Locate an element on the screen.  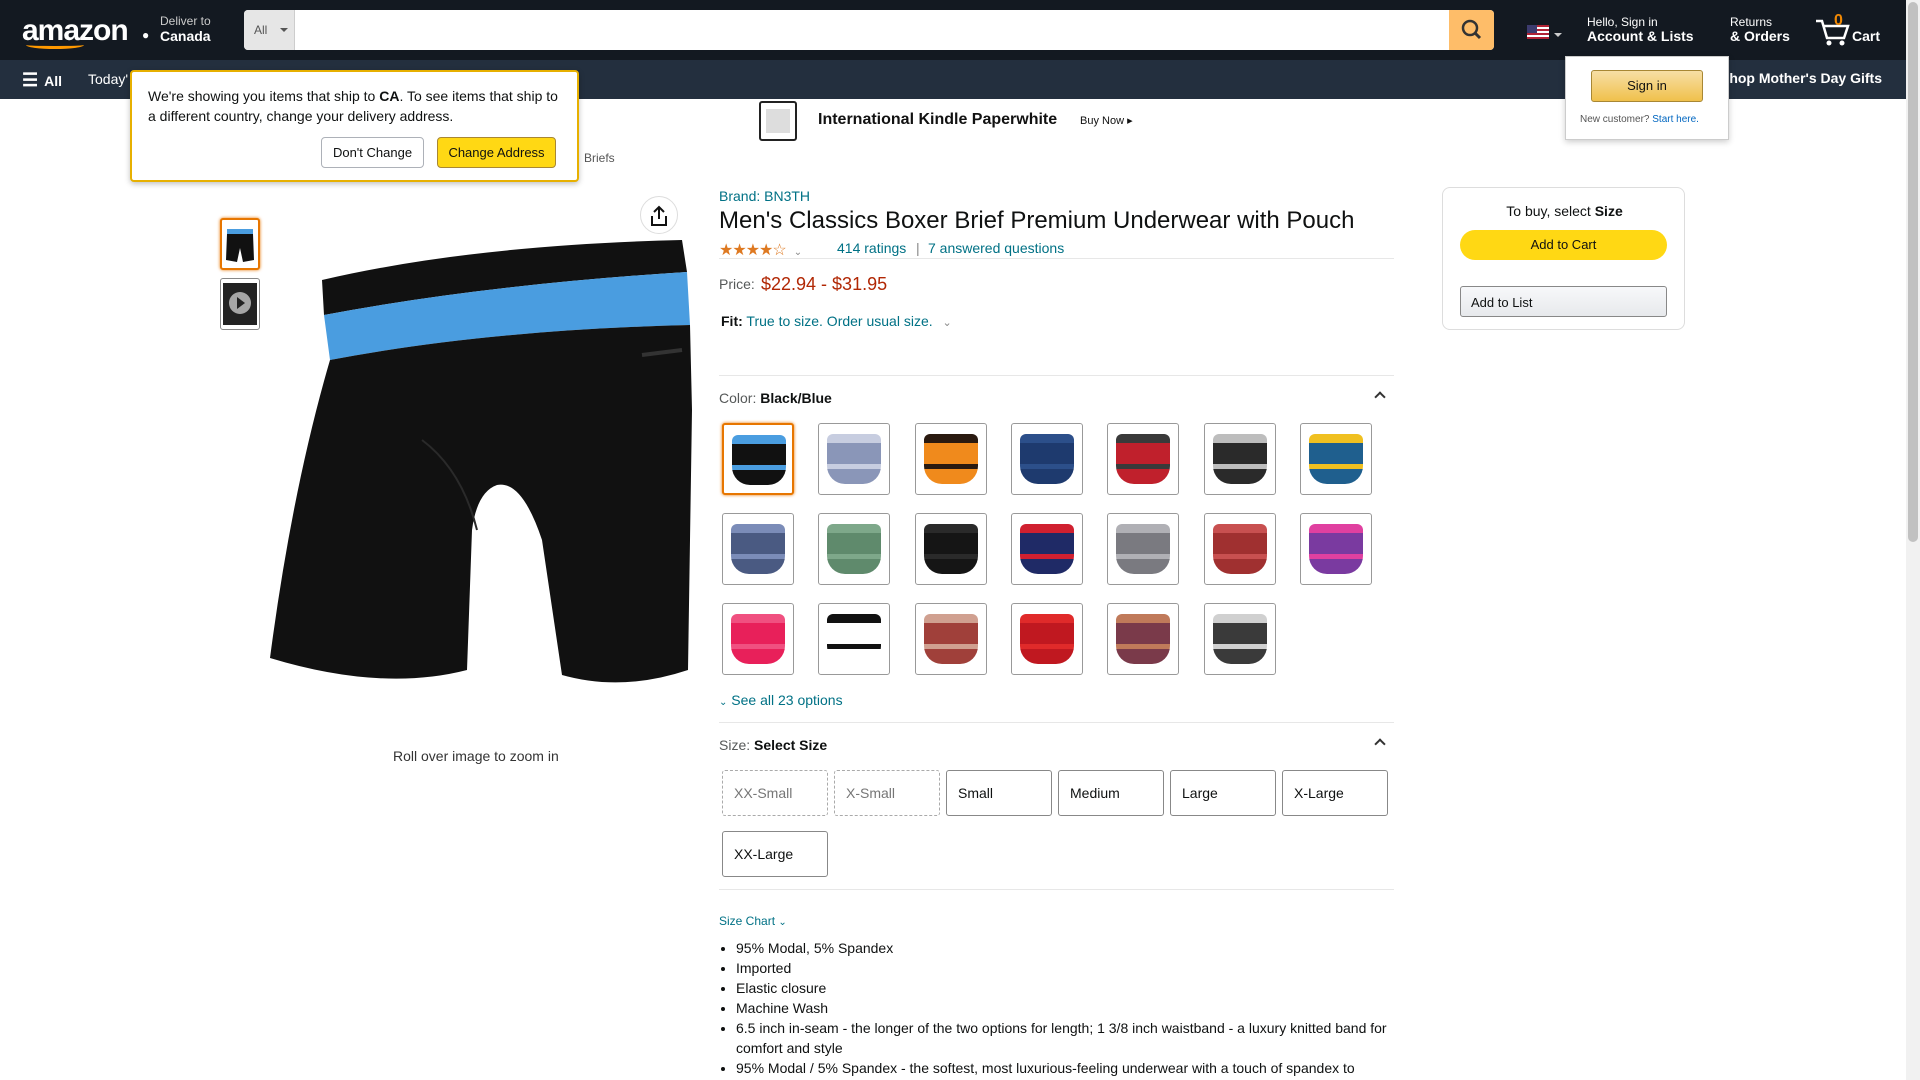
search-category-dropdown: All is located at coordinates (269, 30).